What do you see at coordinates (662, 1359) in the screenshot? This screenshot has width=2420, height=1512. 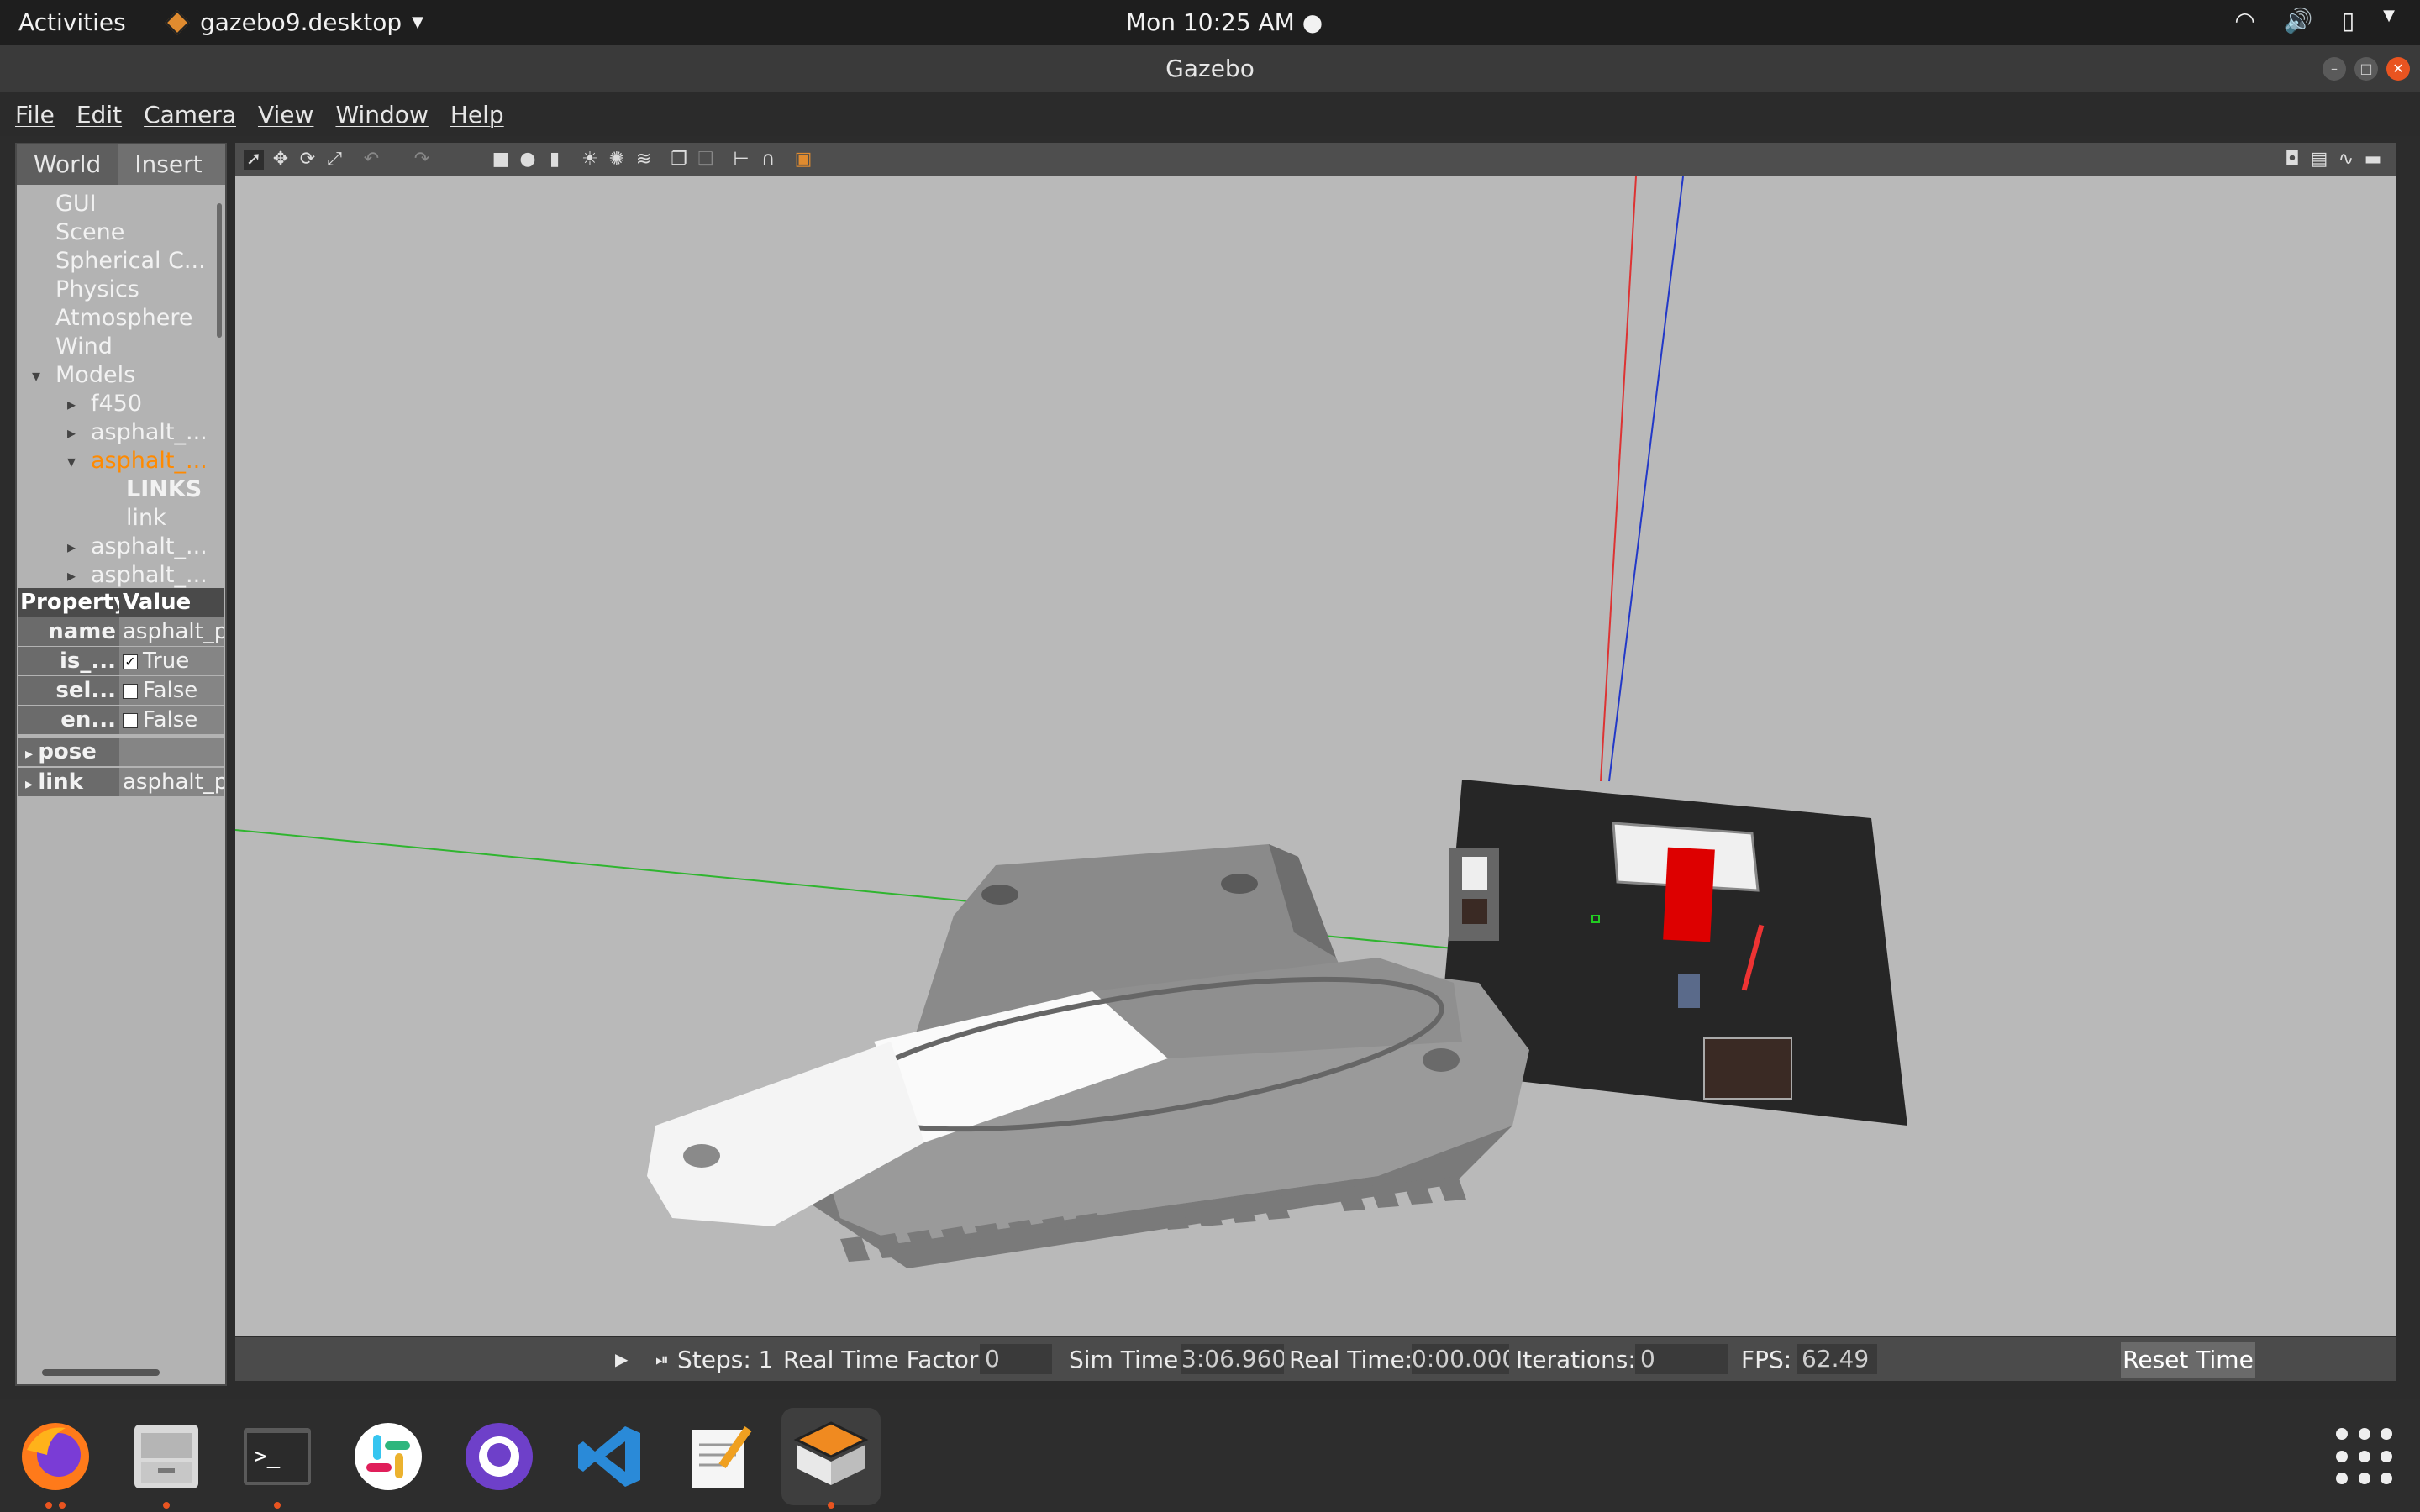 I see `step-icon: ⏯` at bounding box center [662, 1359].